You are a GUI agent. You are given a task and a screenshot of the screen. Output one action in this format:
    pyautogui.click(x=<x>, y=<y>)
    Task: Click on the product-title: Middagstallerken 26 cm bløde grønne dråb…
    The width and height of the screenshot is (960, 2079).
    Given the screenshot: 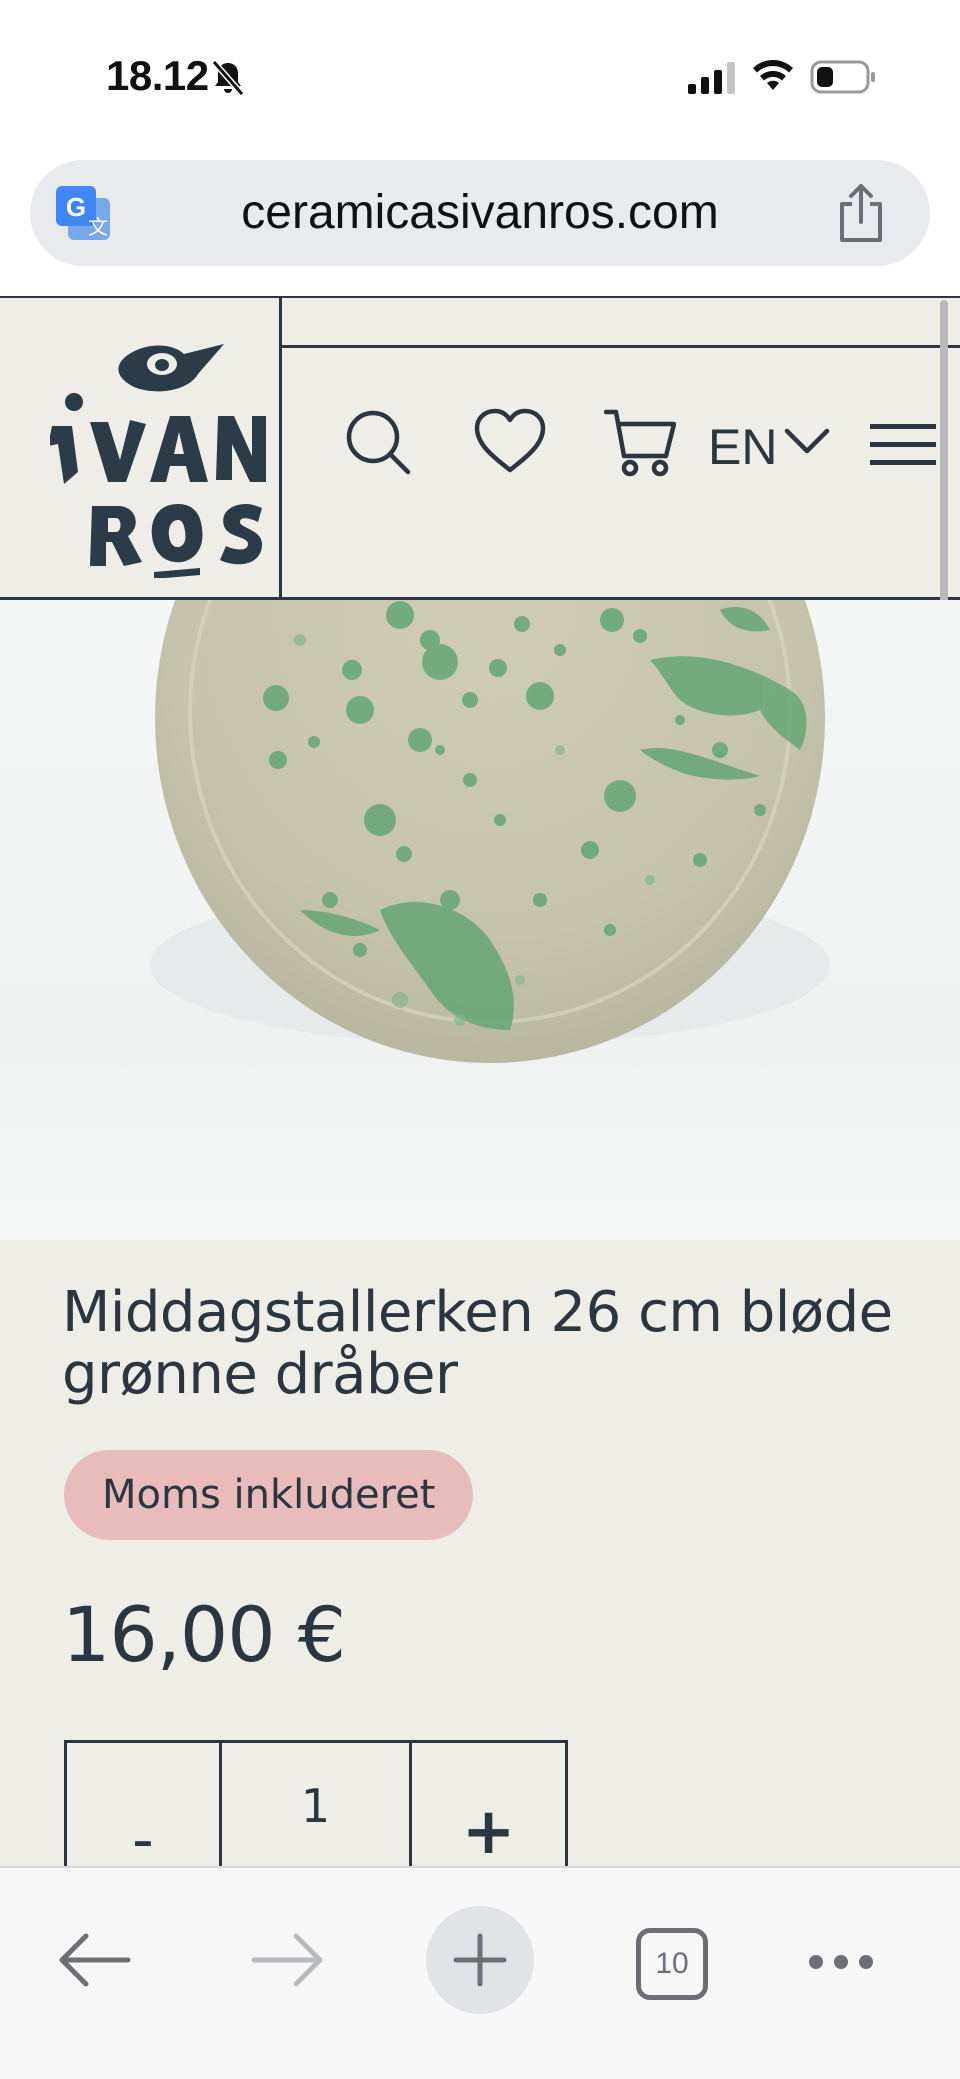 What is the action you would take?
    pyautogui.click(x=477, y=1343)
    